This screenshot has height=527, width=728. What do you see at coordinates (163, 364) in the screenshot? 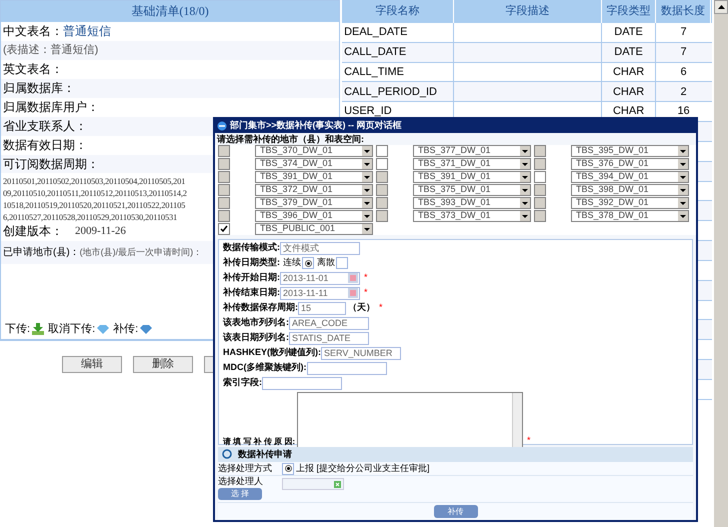
I see `action-button: 删除` at bounding box center [163, 364].